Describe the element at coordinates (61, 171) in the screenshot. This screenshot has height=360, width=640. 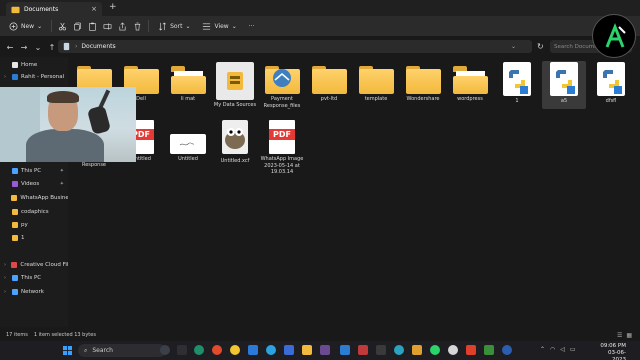
I see `pin-icon: ✦` at that location.